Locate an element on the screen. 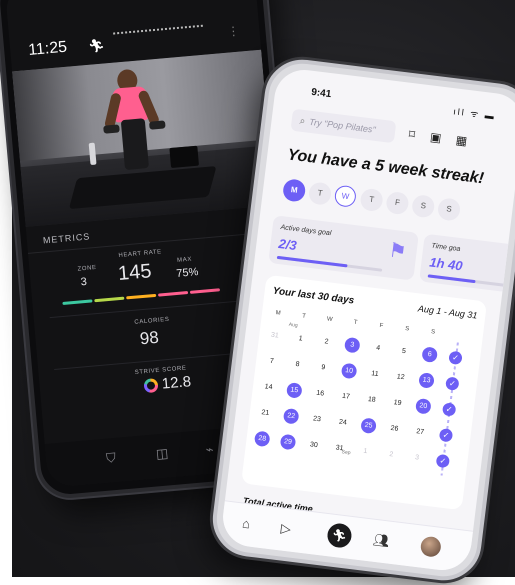  calendar-day: 7 is located at coordinates (271, 361).